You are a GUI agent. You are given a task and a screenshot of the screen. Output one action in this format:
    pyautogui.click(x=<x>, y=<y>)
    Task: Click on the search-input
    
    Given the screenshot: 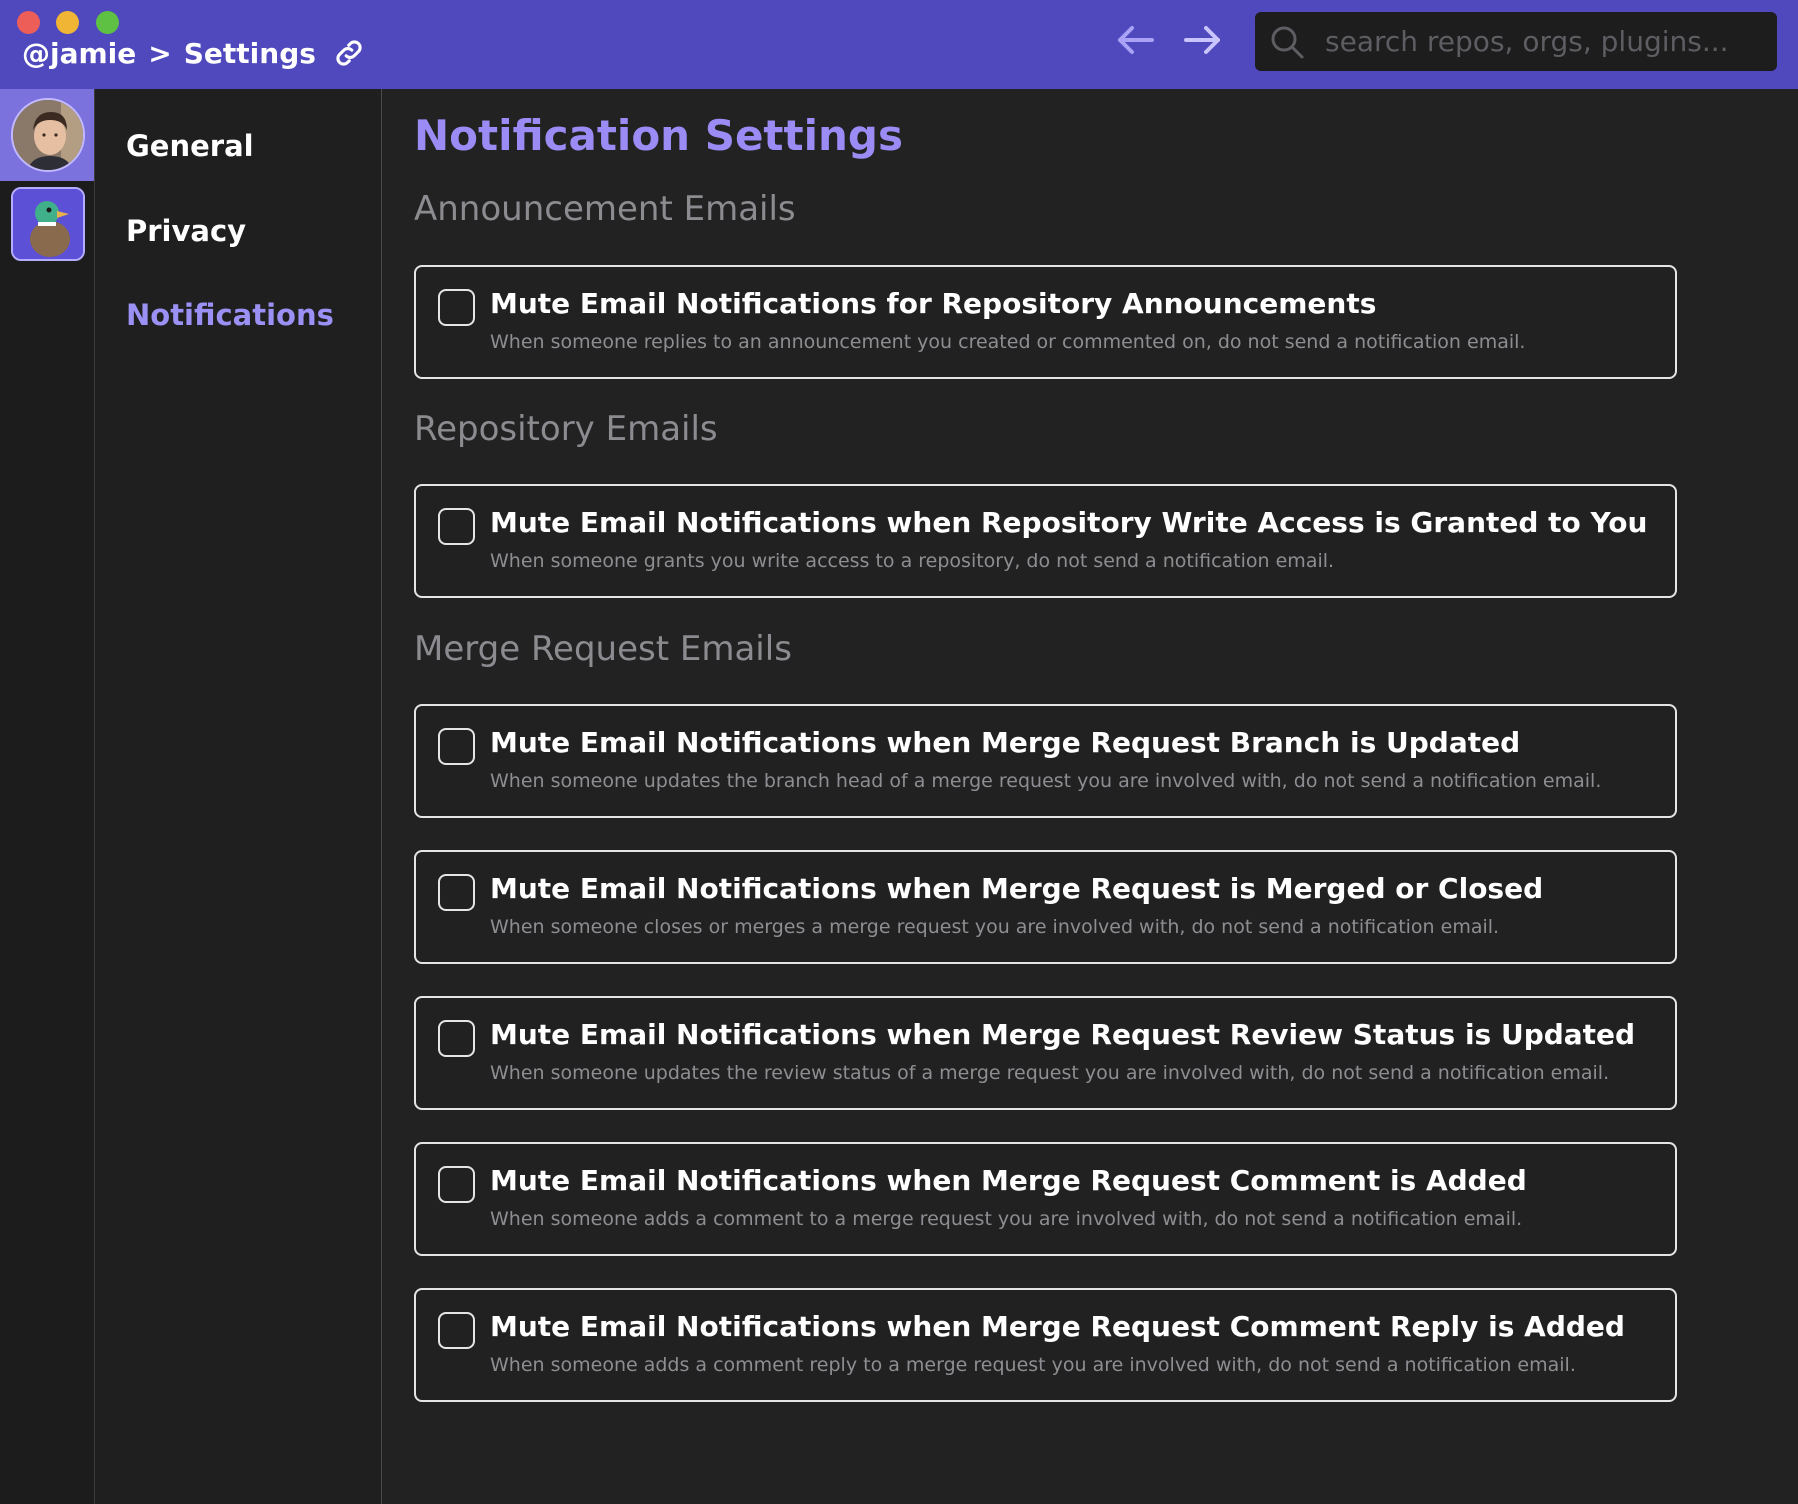 What is the action you would take?
    pyautogui.click(x=1545, y=41)
    